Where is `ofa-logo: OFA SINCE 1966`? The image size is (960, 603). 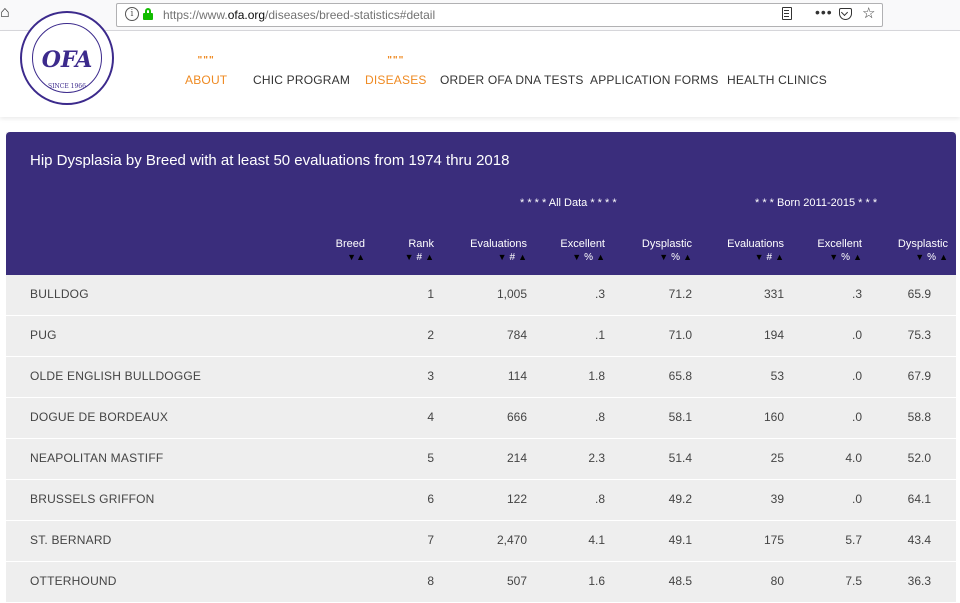
ofa-logo: OFA SINCE 1966 is located at coordinates (67, 58).